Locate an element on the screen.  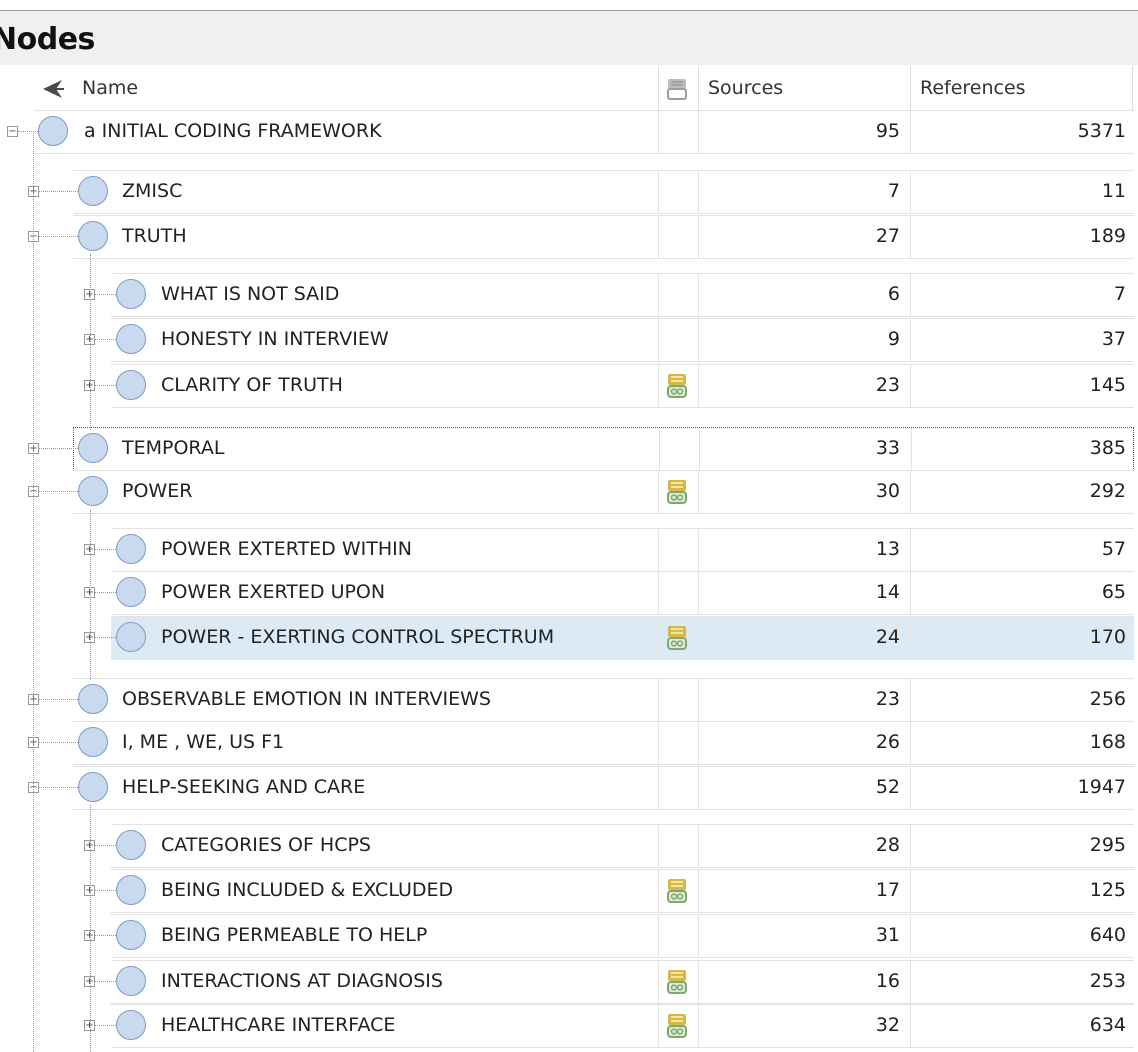
column-header-sources: Sources is located at coordinates (745, 88).